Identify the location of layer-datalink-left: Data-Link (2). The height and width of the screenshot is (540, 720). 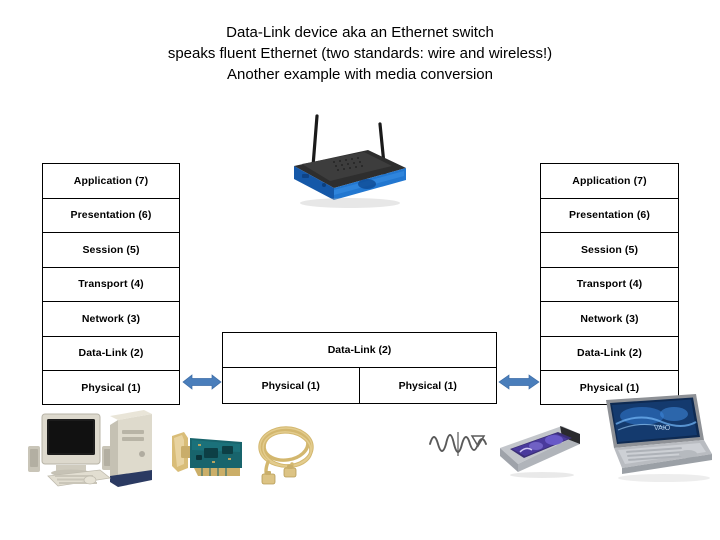
(111, 354).